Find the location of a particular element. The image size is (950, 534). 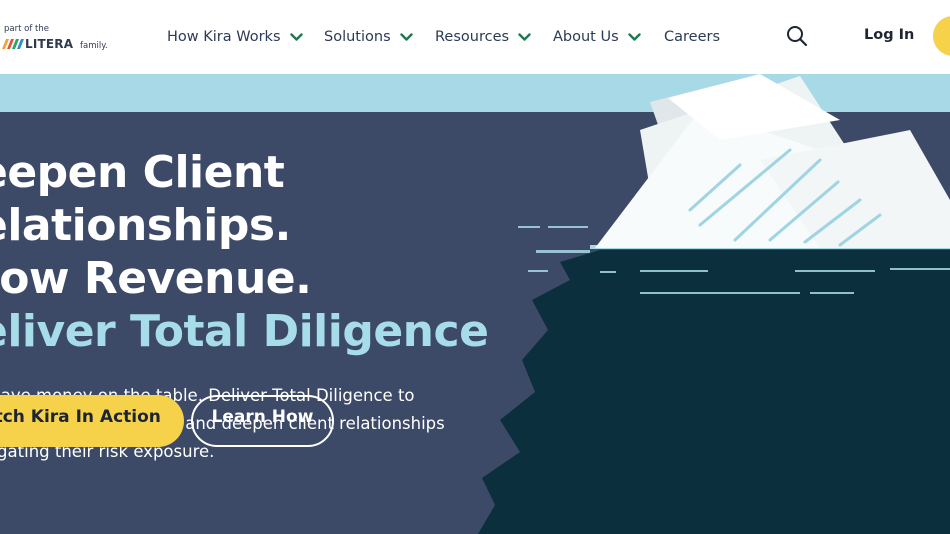

nav-item-how-kira-works: How Kira Works is located at coordinates (235, 37).